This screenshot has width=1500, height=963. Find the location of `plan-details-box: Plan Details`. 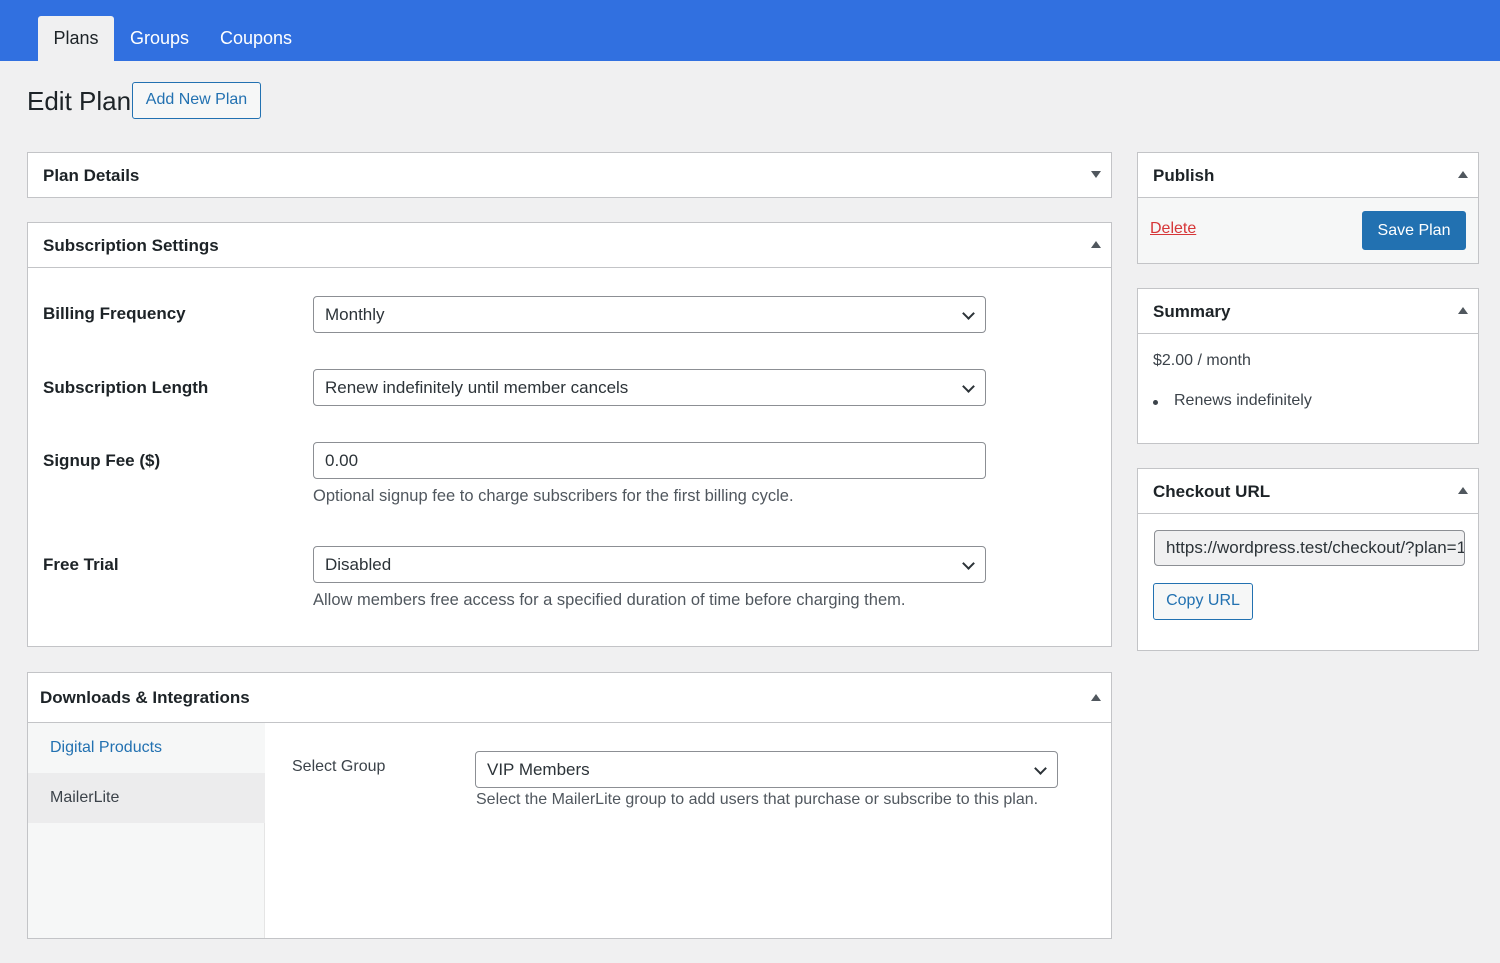

plan-details-box: Plan Details is located at coordinates (569, 175).